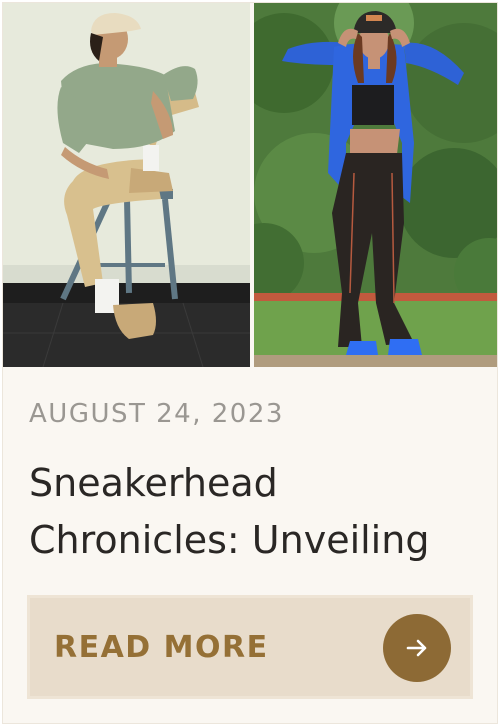 The height and width of the screenshot is (726, 500). Describe the element at coordinates (156, 414) in the screenshot. I see `post-date: AUGUST 24, 2023` at that location.